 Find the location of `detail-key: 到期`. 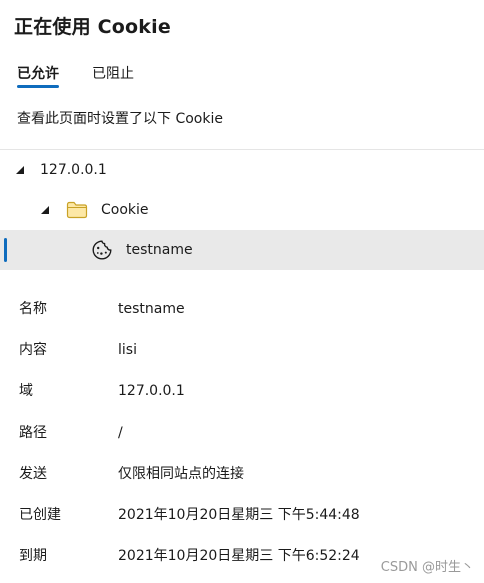

detail-key: 到期 is located at coordinates (33, 556).